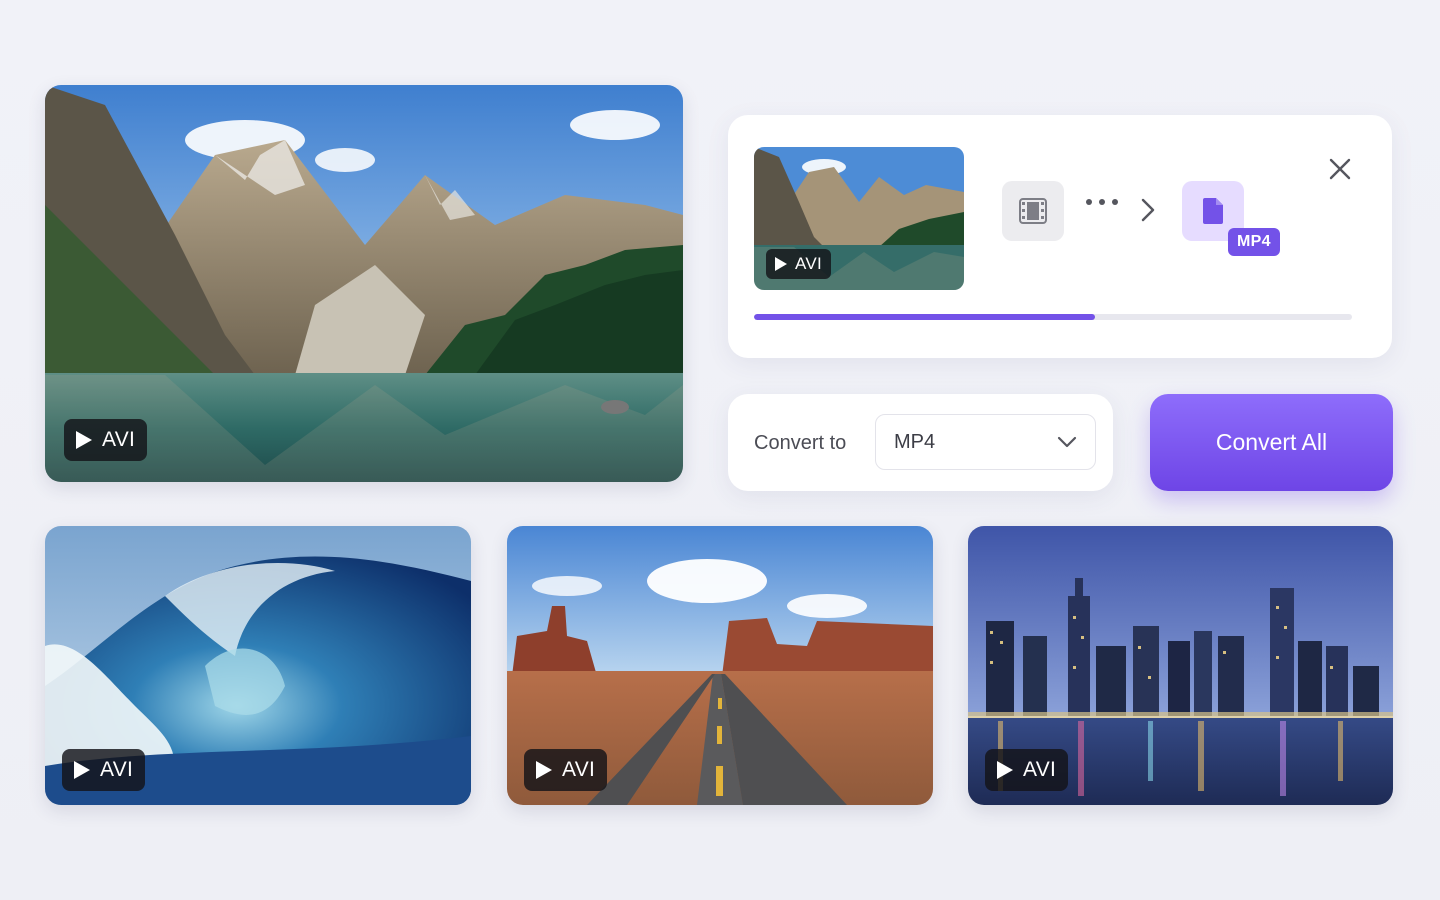  I want to click on convert-to-label: Convert to, so click(800, 443).